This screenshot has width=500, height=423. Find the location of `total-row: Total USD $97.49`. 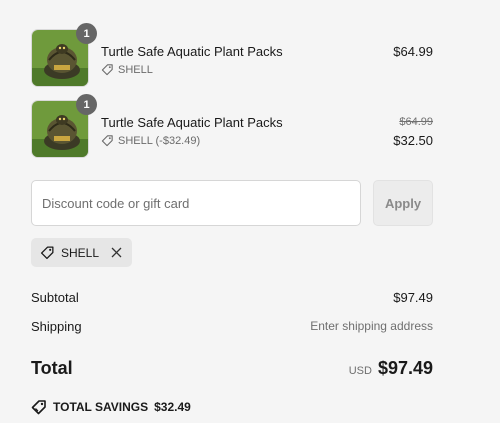

total-row: Total USD $97.49 is located at coordinates (232, 368).